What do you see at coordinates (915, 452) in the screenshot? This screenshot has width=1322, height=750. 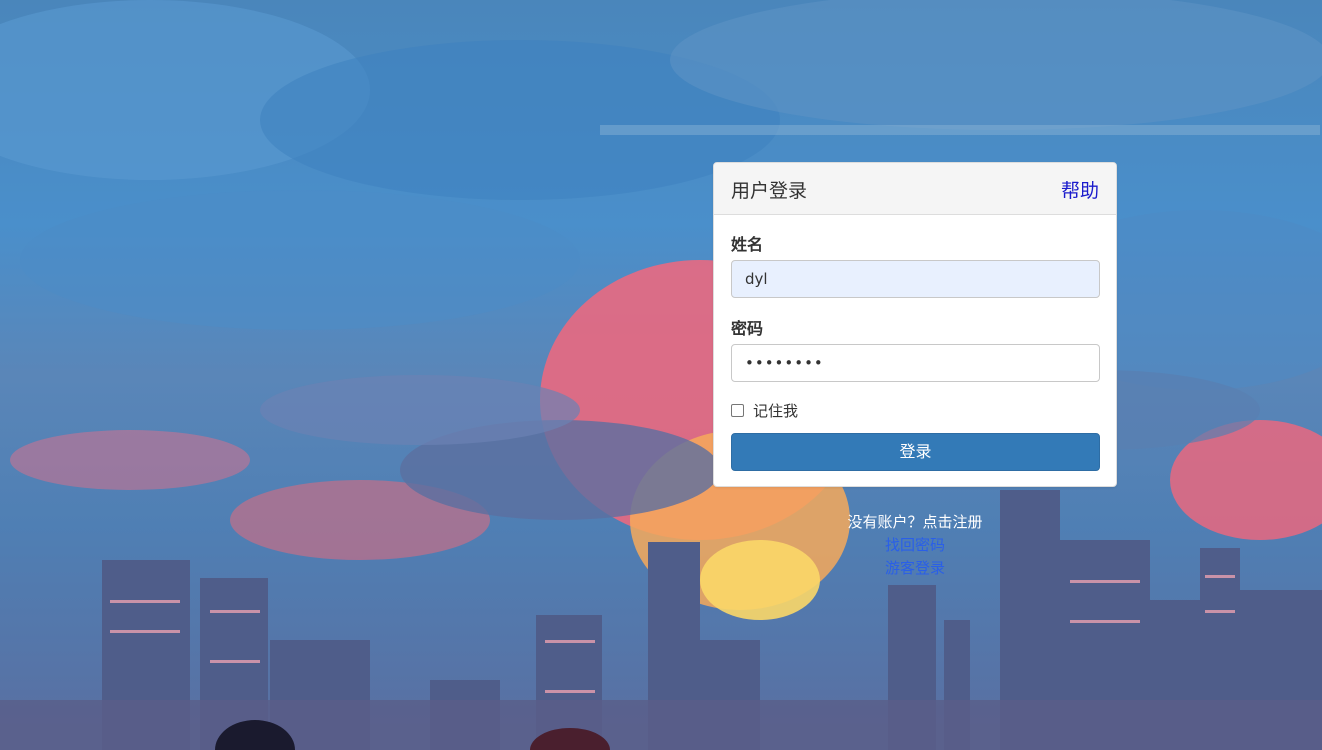 I see `login-button: 登录` at bounding box center [915, 452].